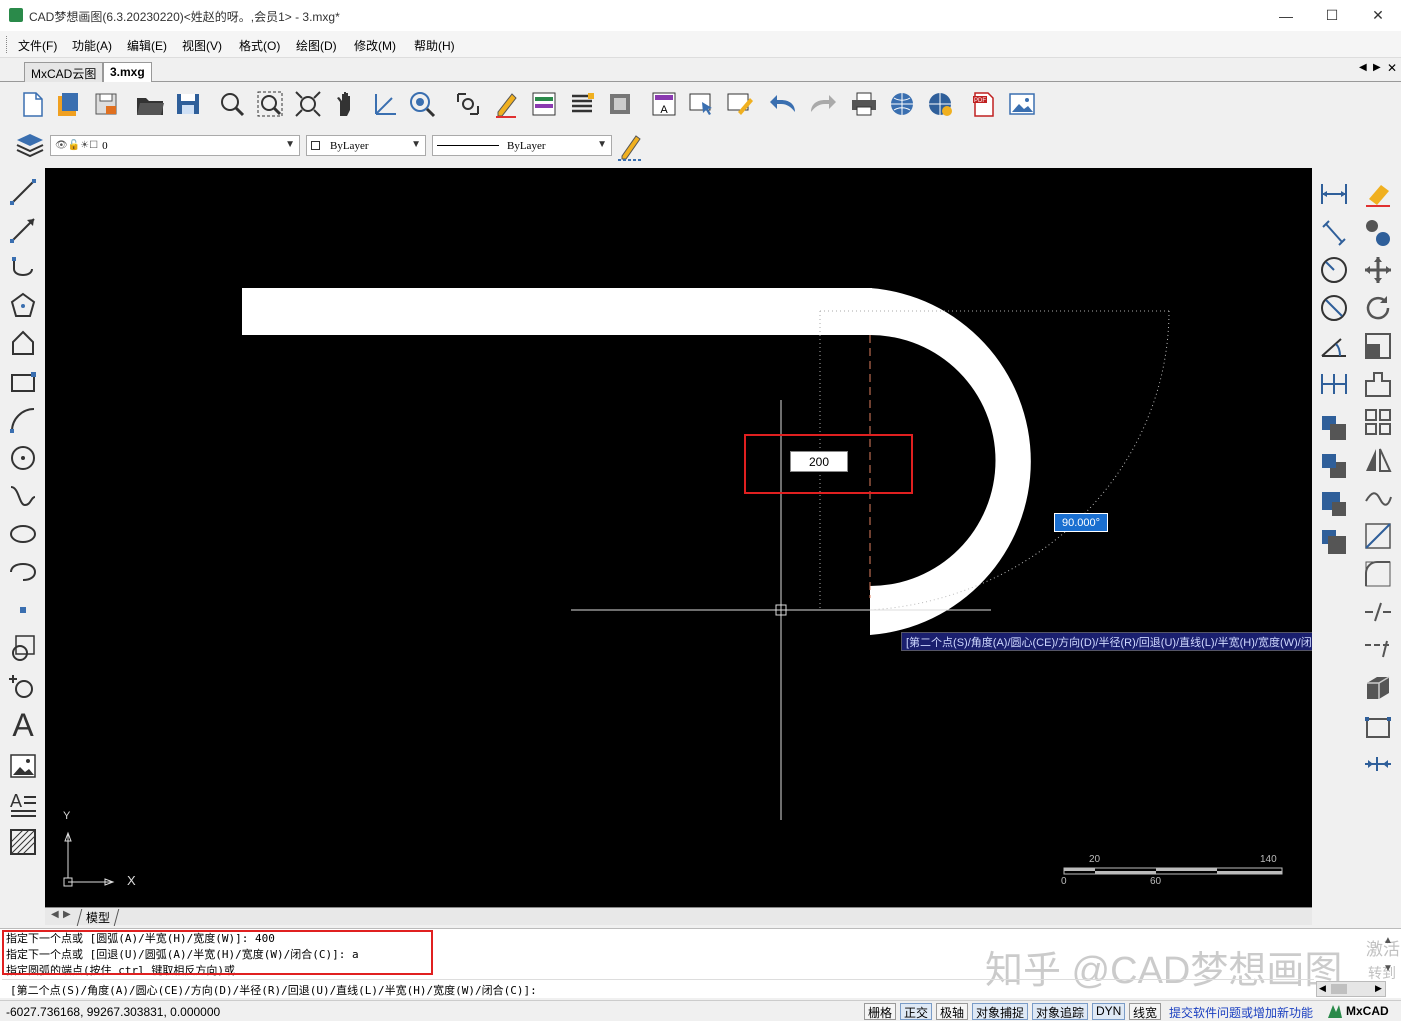 The width and height of the screenshot is (1401, 1021). Describe the element at coordinates (23, 192) in the screenshot. I see `line-tool-icon` at that location.